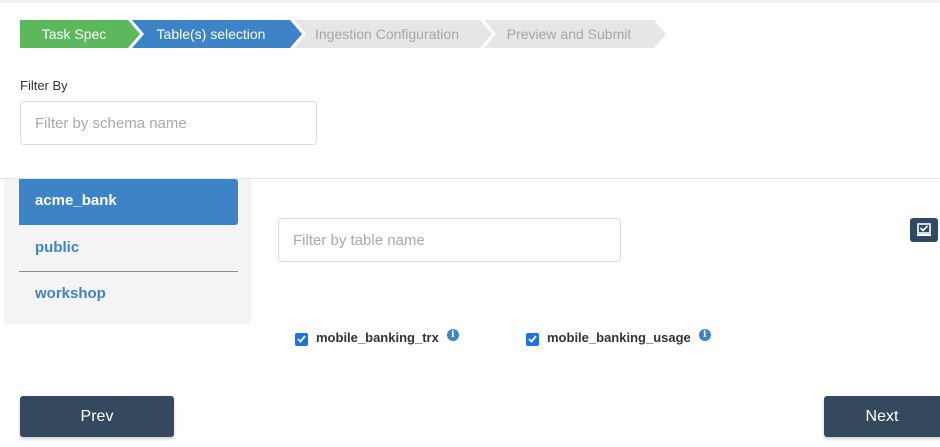 The height and width of the screenshot is (447, 940). Describe the element at coordinates (470, 1) in the screenshot. I see `top-border` at that location.